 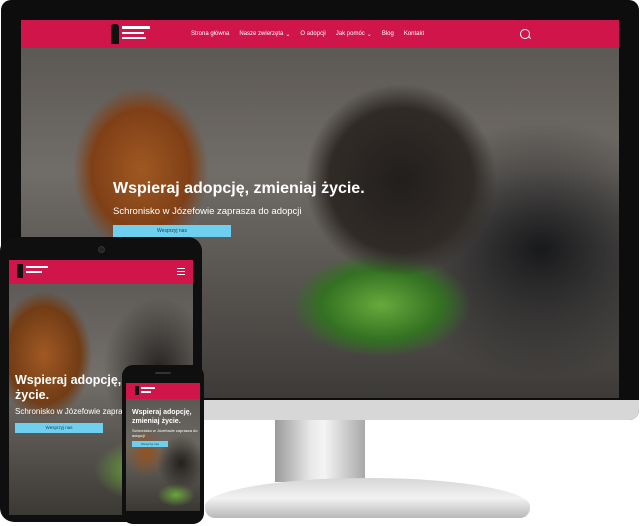 I want to click on search-icon, so click(x=525, y=34).